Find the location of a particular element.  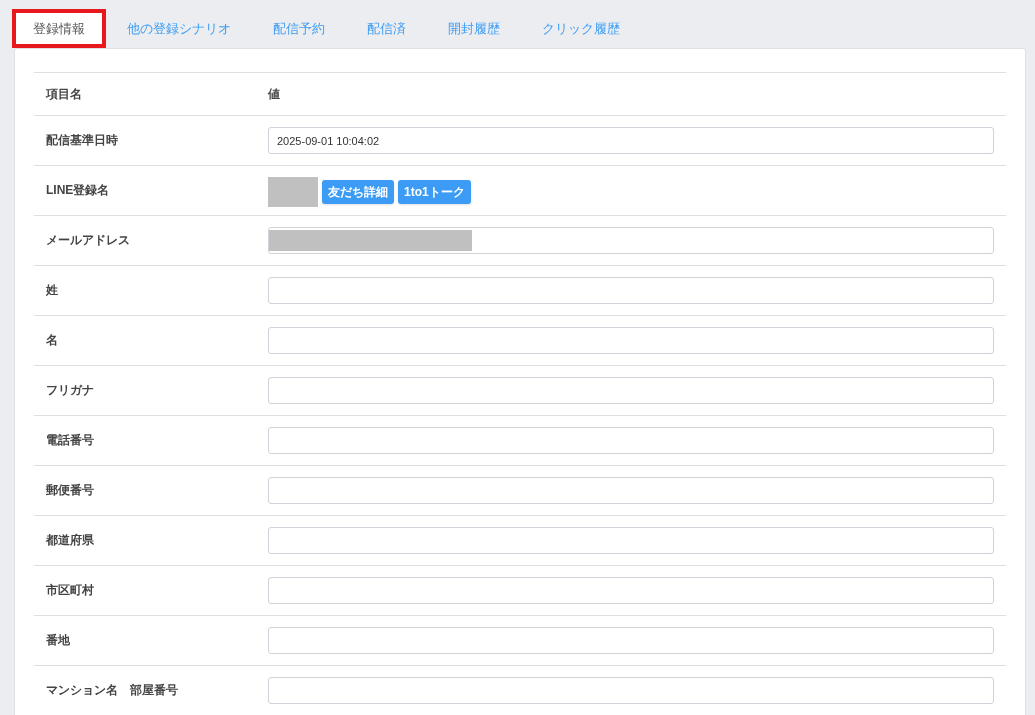

column-header: 値 is located at coordinates (274, 94).